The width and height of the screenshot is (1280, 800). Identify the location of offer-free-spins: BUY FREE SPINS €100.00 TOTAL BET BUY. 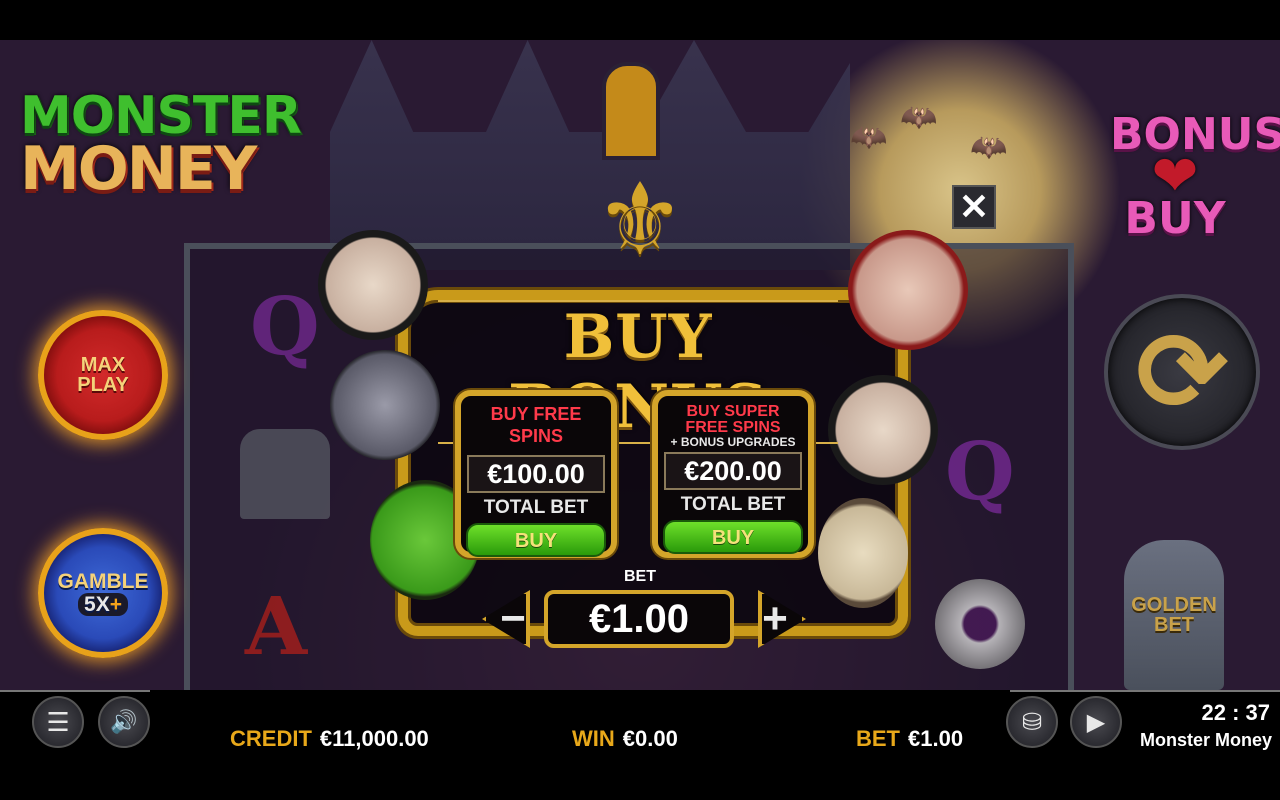
(536, 474).